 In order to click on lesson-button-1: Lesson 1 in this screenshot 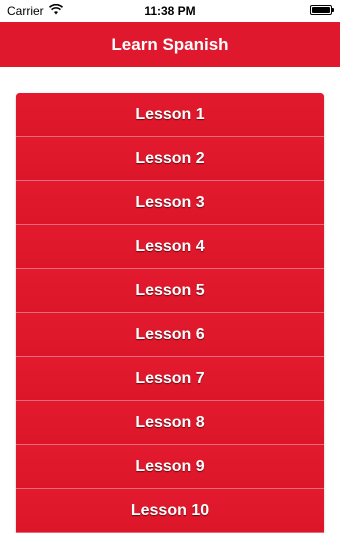, I will do `click(170, 115)`.